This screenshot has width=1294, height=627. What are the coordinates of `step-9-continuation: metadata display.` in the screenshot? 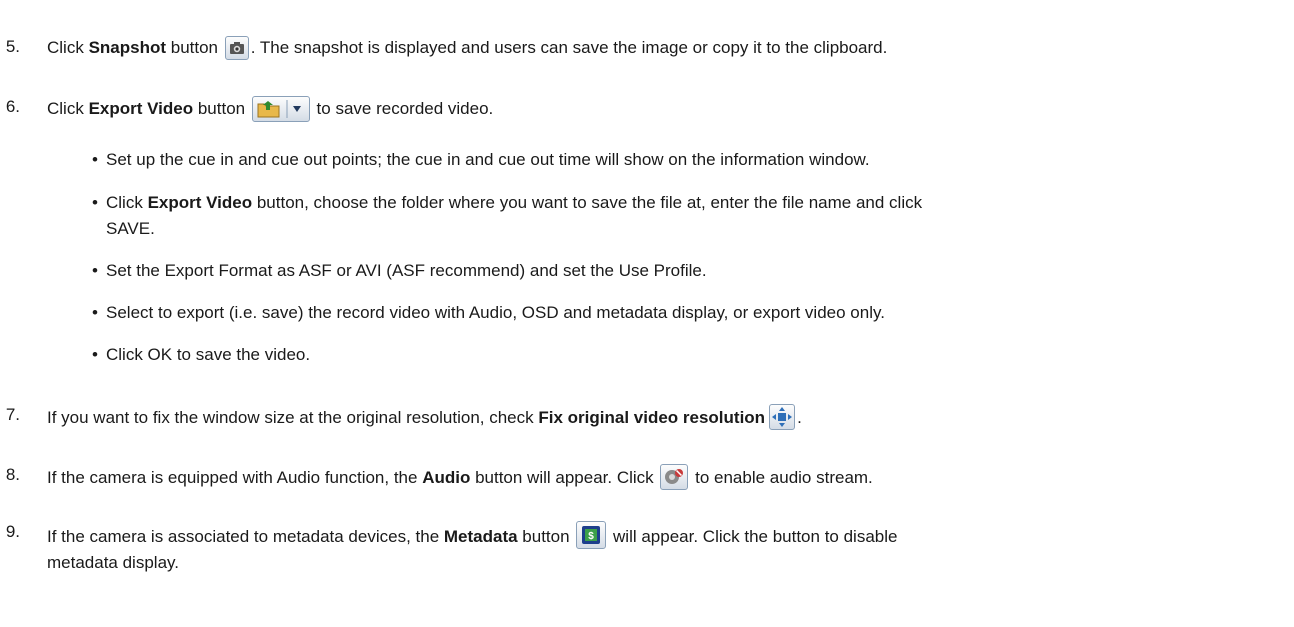 It's located at (113, 562).